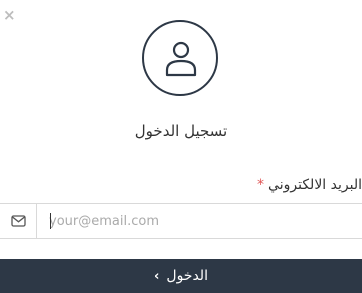  I want to click on avatar-circle, so click(180, 58).